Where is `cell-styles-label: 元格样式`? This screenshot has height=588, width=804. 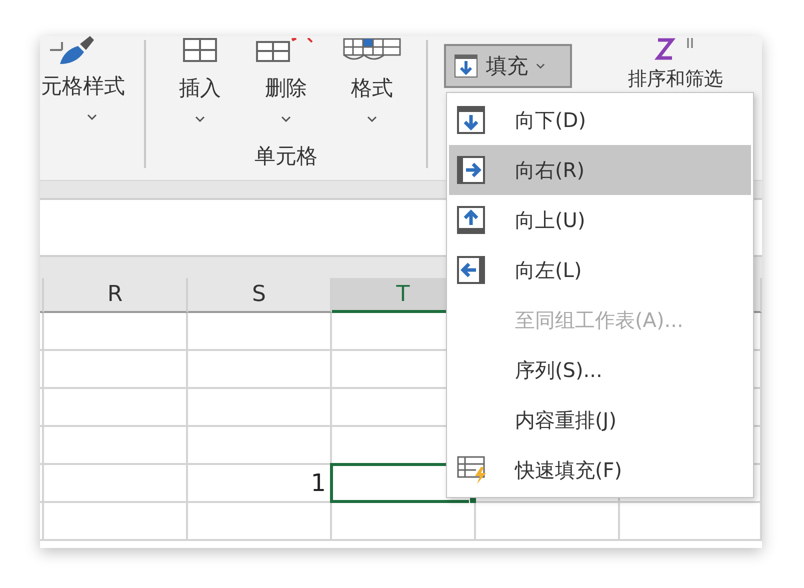
cell-styles-label: 元格样式 is located at coordinates (83, 86).